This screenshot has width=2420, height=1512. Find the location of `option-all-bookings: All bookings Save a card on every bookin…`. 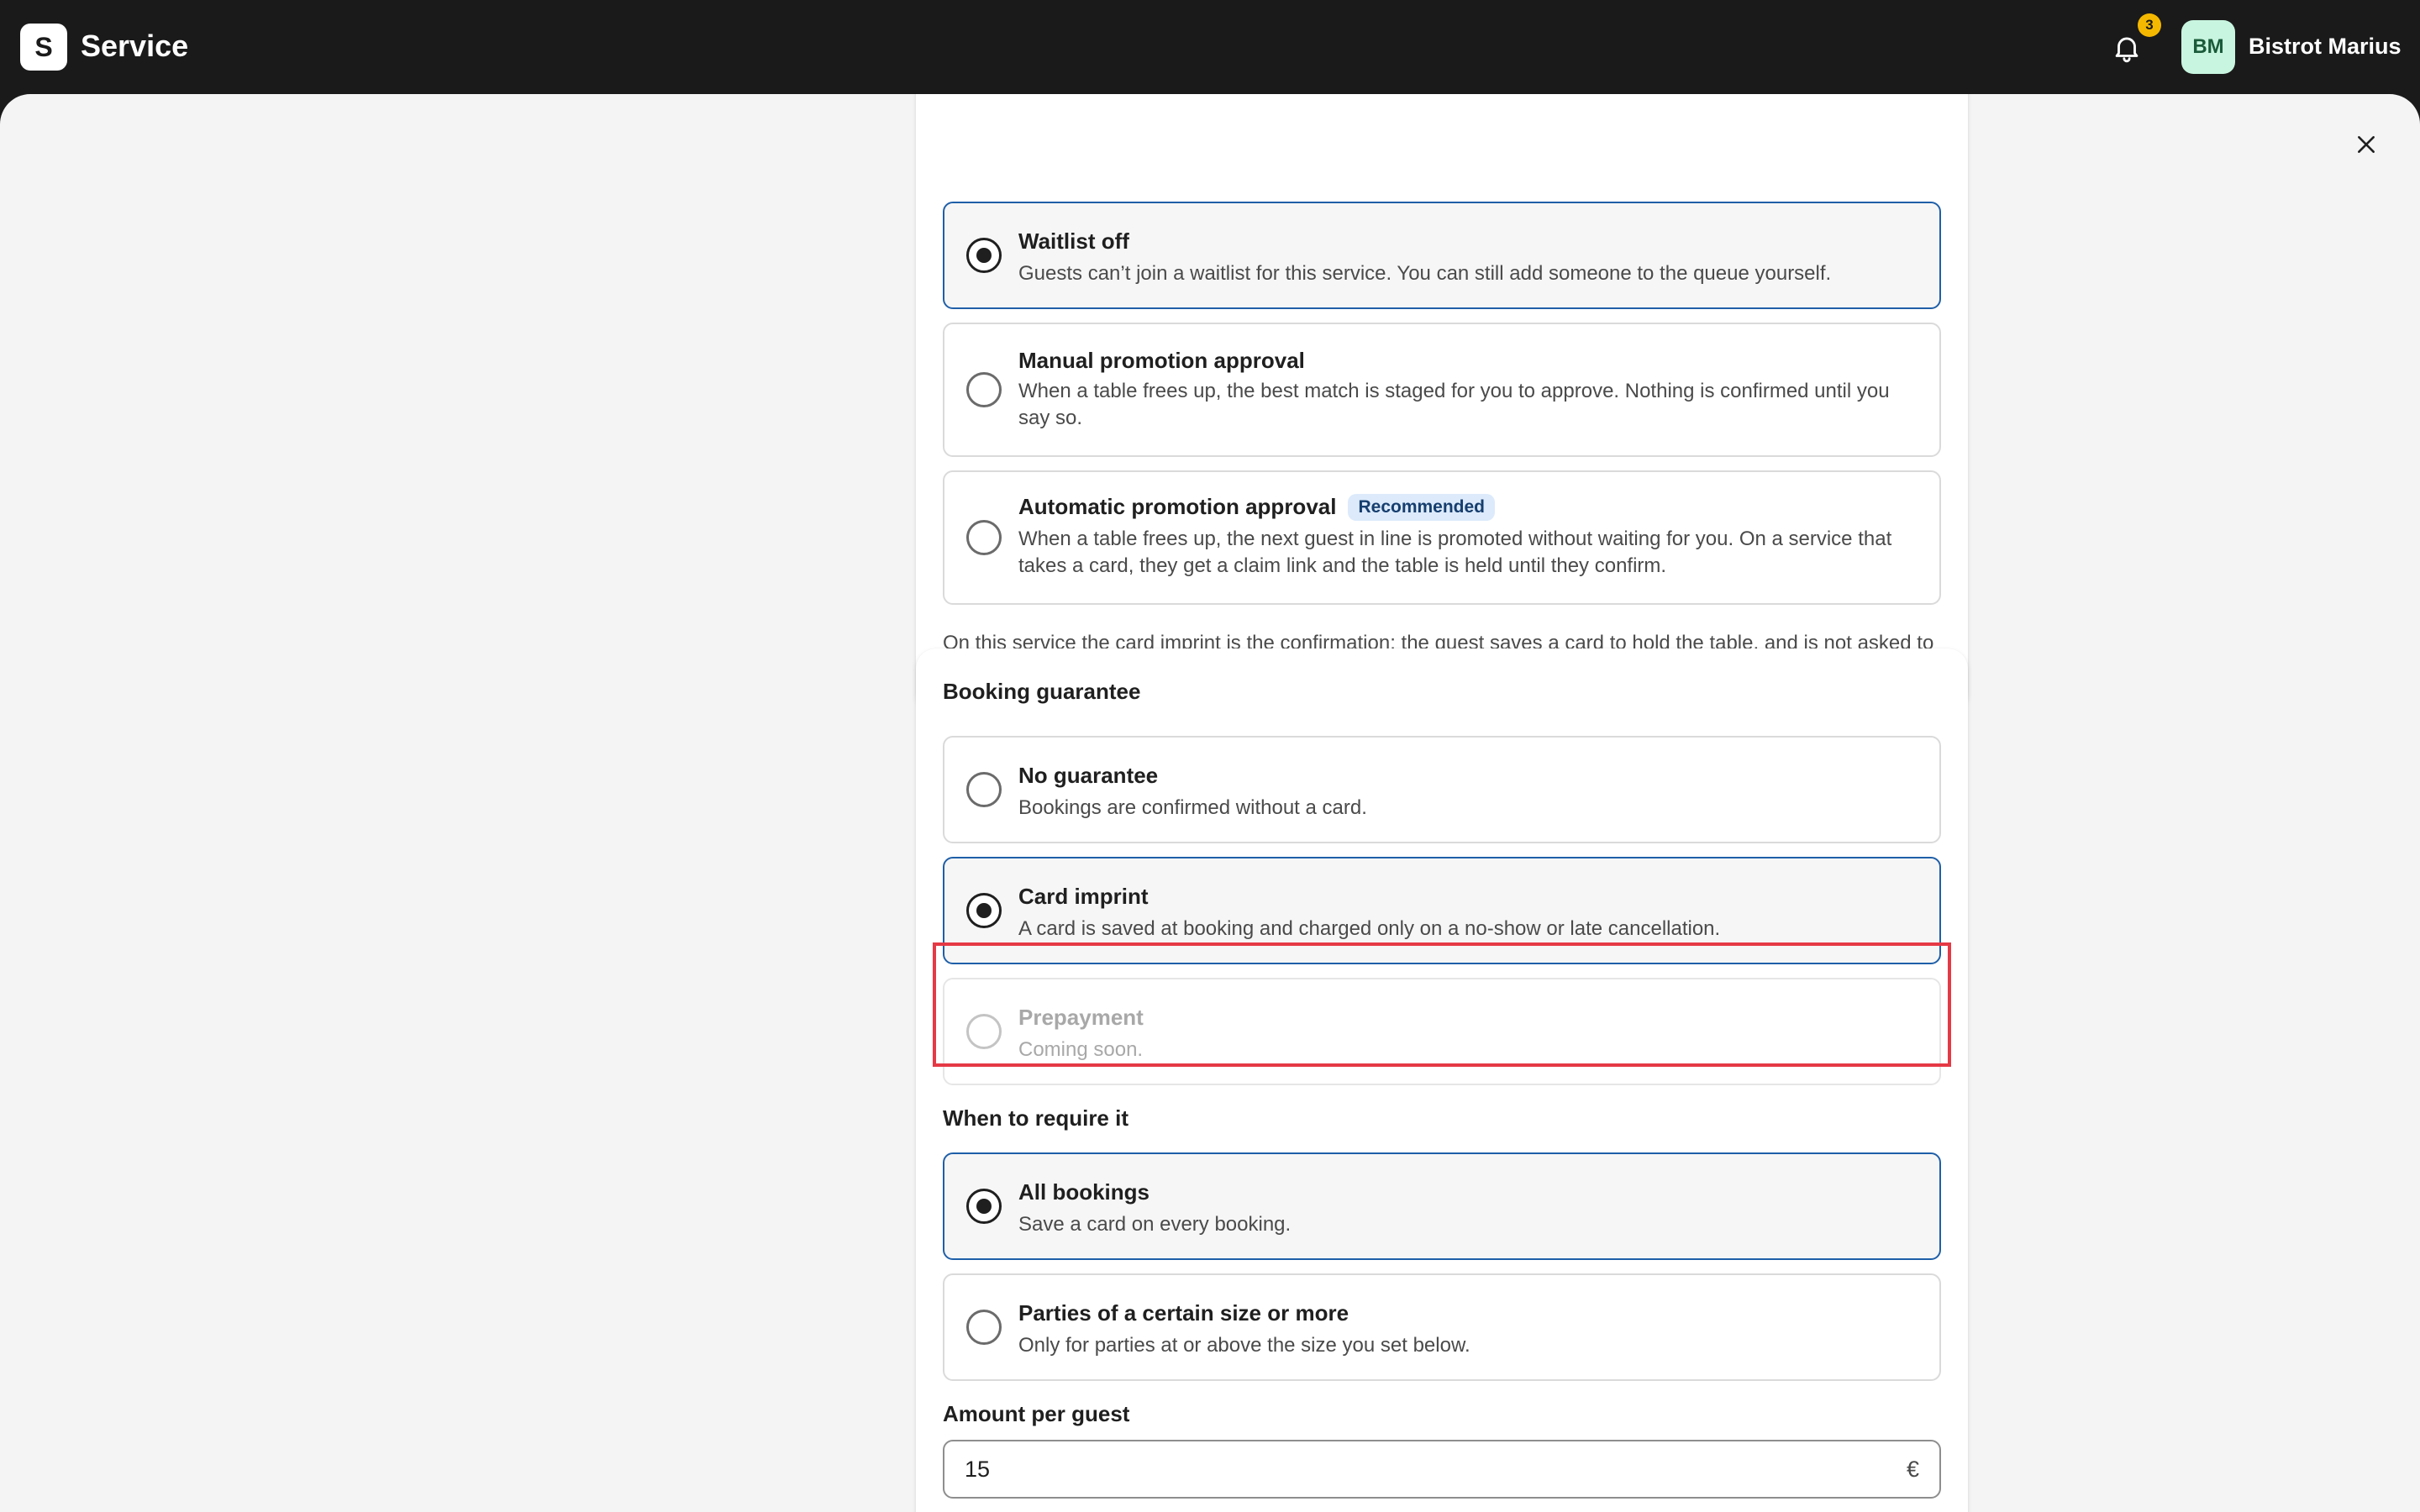

option-all-bookings: All bookings Save a card on every bookin… is located at coordinates (1442, 1206).